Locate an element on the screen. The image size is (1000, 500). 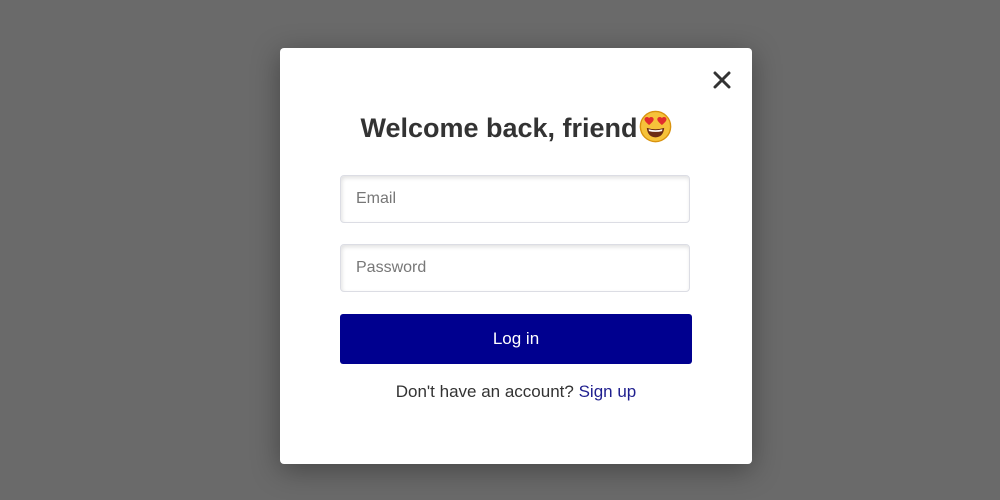
login-button: Log in is located at coordinates (516, 339).